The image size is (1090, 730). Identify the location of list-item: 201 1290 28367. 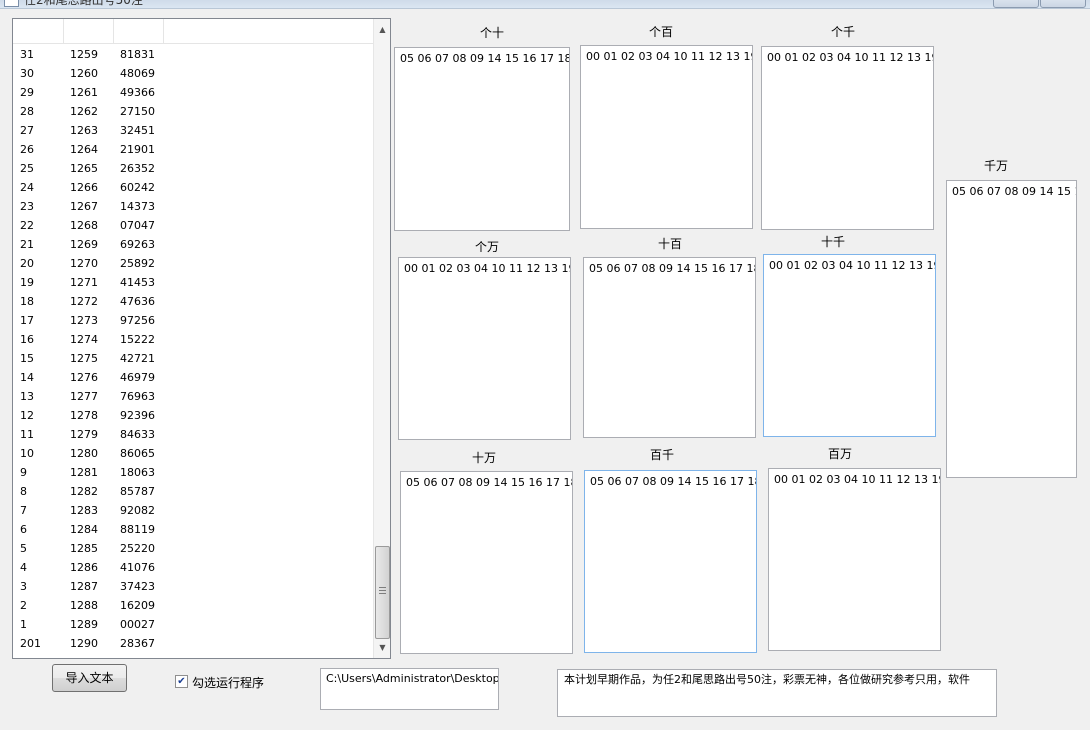
(193, 643).